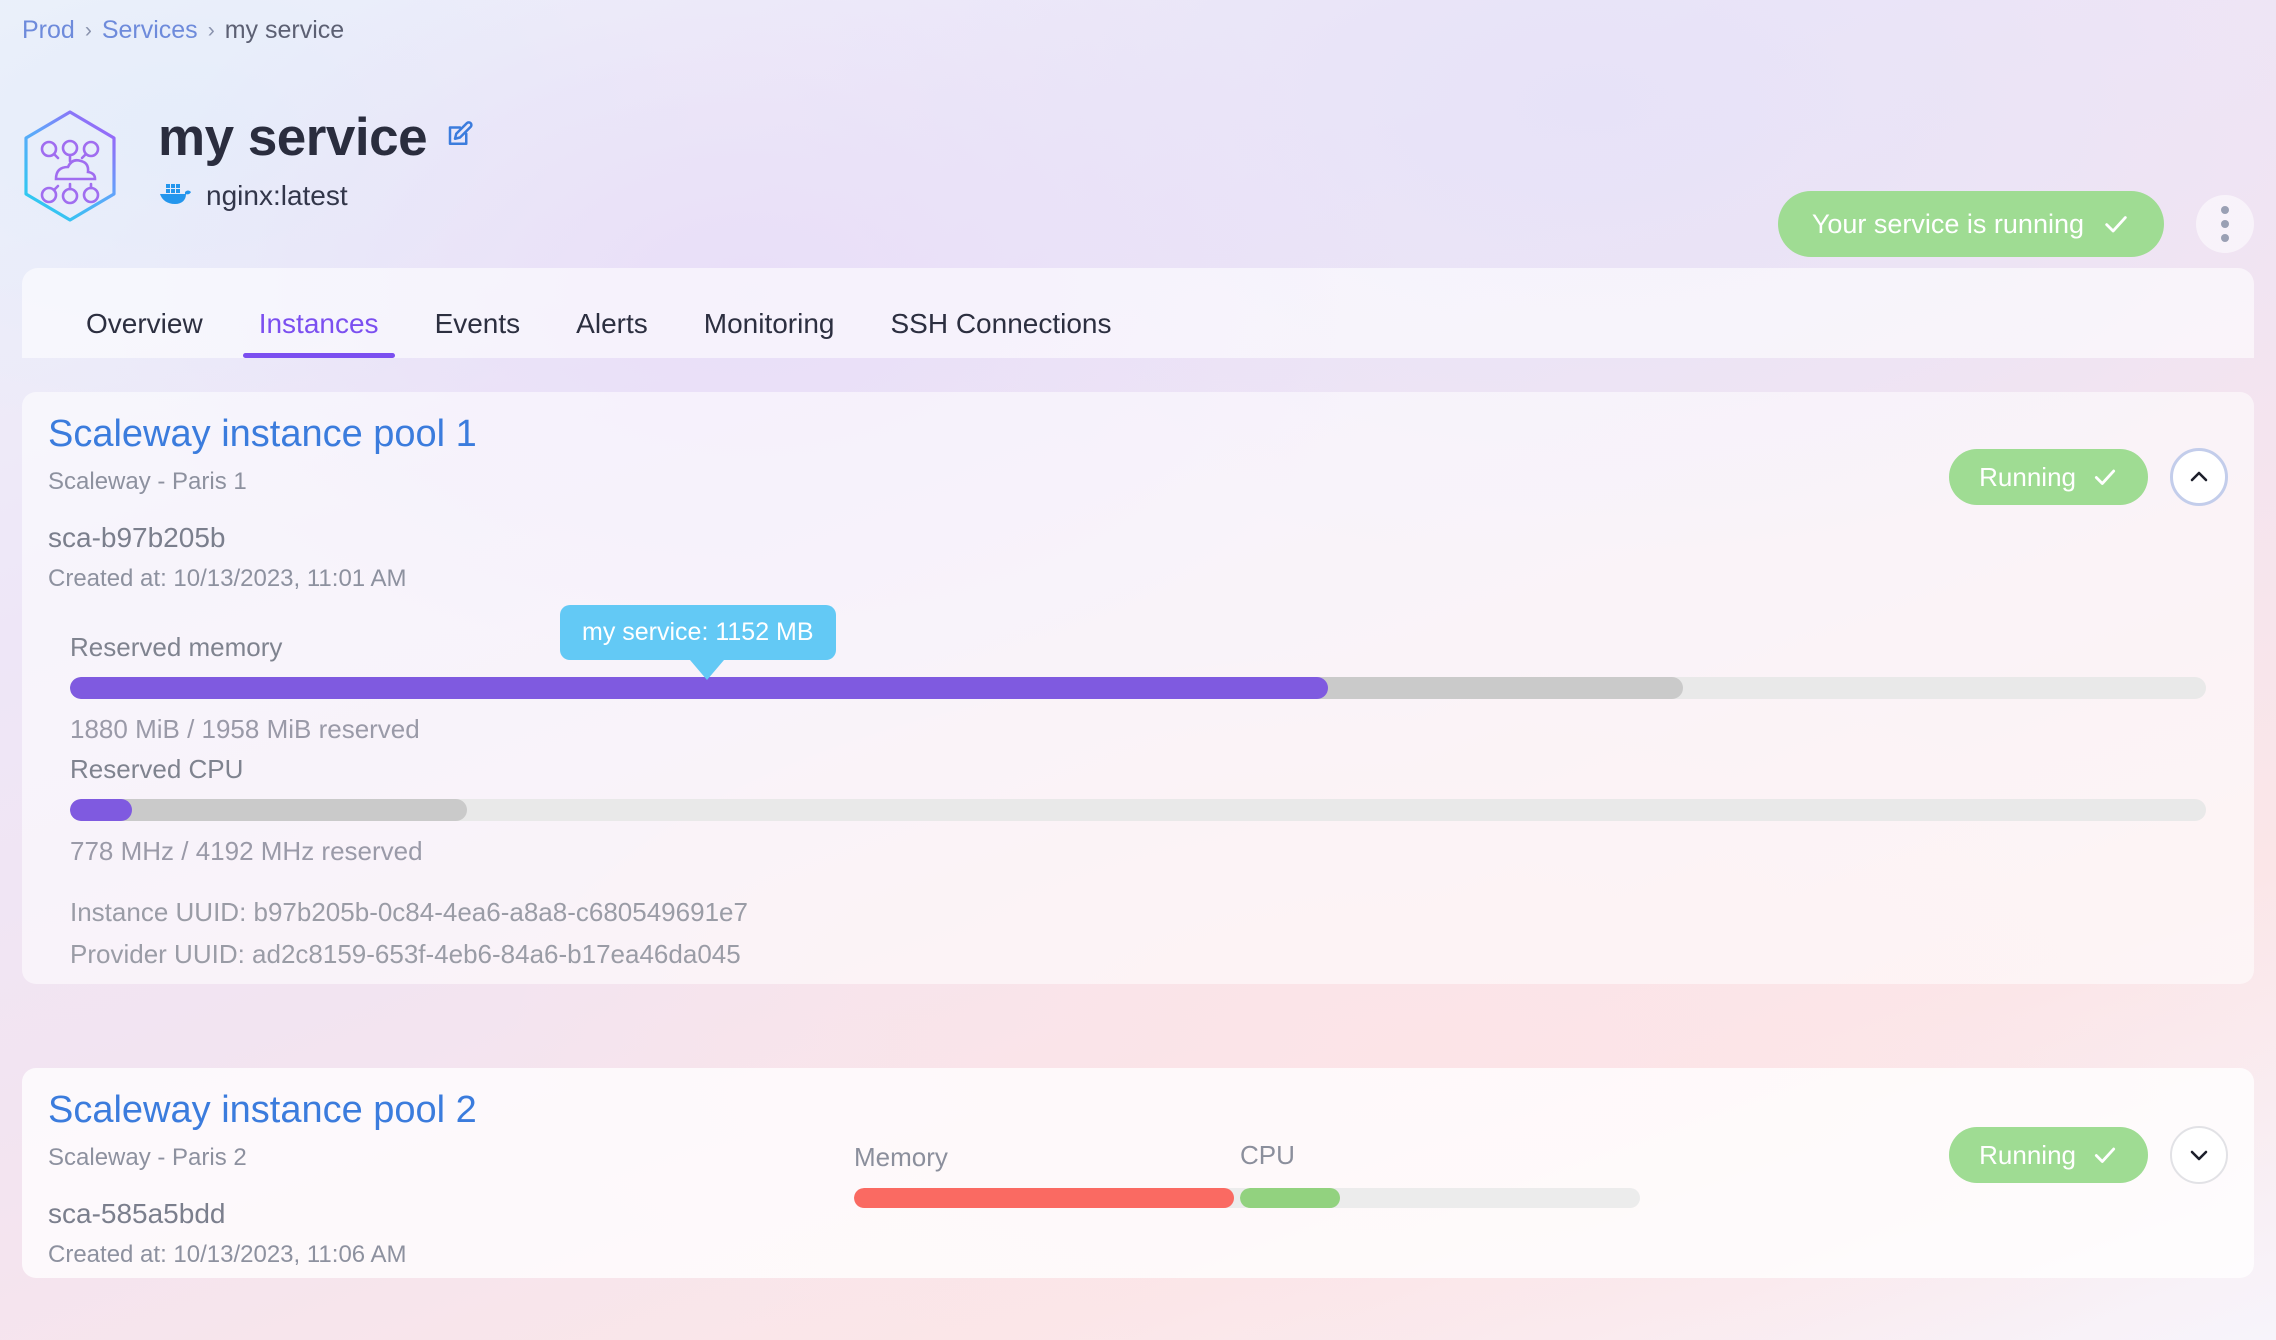 The height and width of the screenshot is (1340, 2276). Describe the element at coordinates (262, 1110) in the screenshot. I see `pool-title-link: Scaleway instance pool 2` at that location.